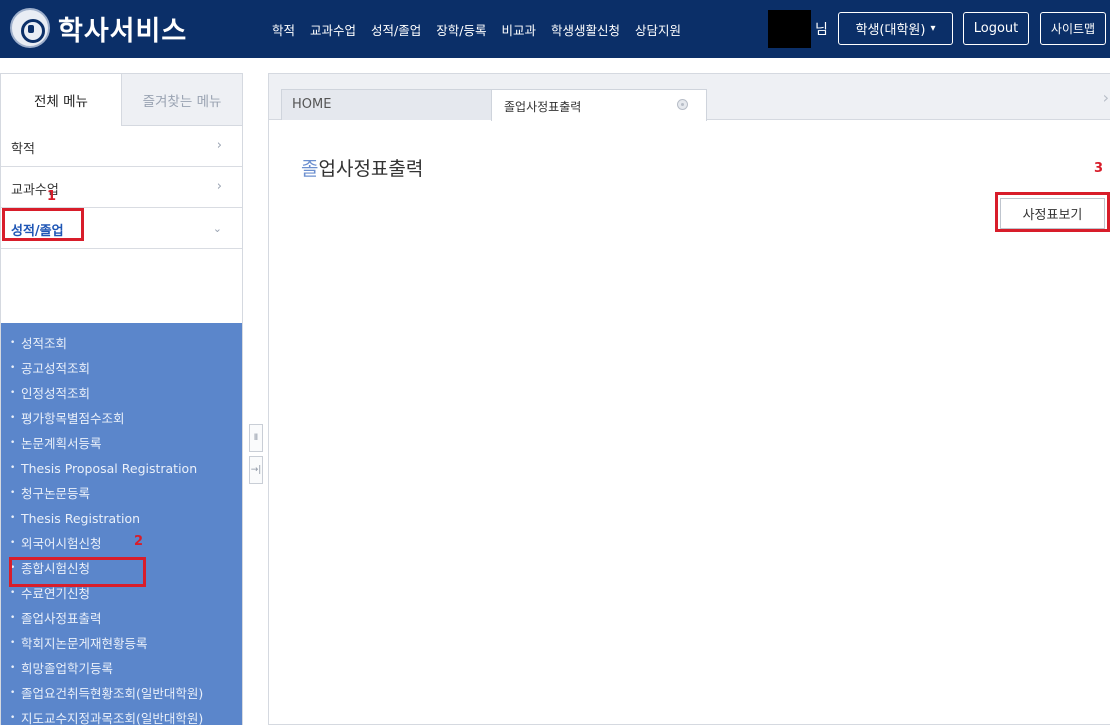 This screenshot has height=725, width=1110. I want to click on submenu-item: 평가항목별점수조회, so click(121, 418).